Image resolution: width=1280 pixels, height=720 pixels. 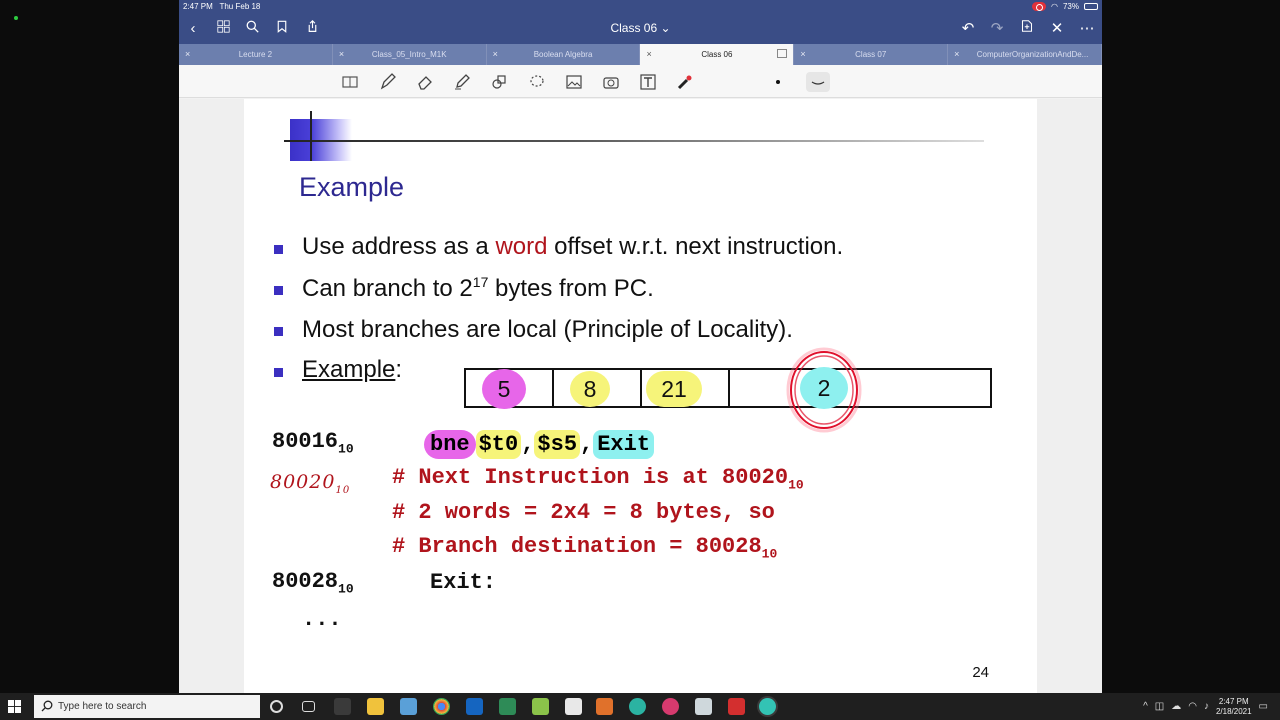 I want to click on read-mode-icon, so click(x=350, y=82).